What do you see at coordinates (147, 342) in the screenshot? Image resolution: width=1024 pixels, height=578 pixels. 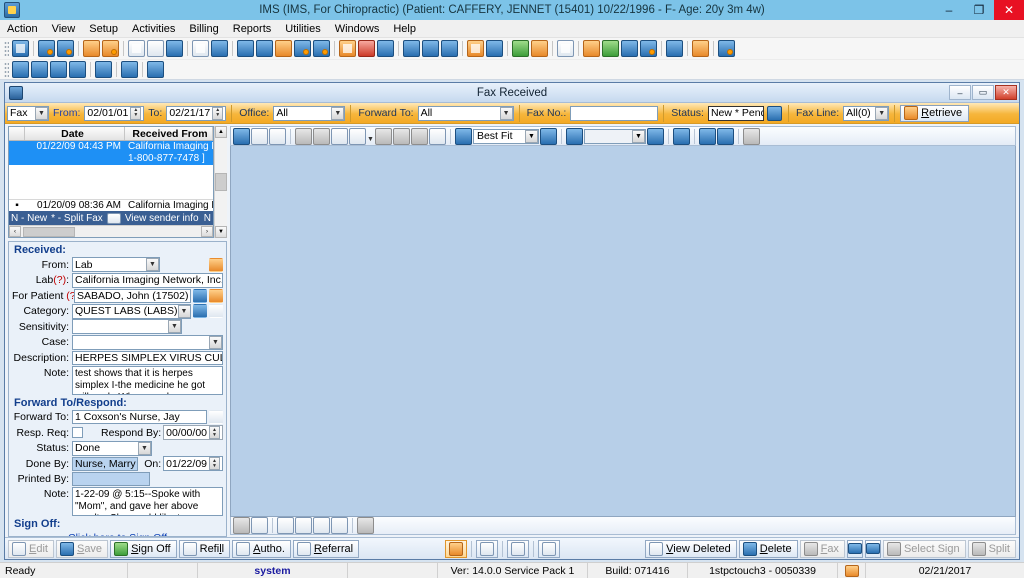 I see `case-combo: ▼` at bounding box center [147, 342].